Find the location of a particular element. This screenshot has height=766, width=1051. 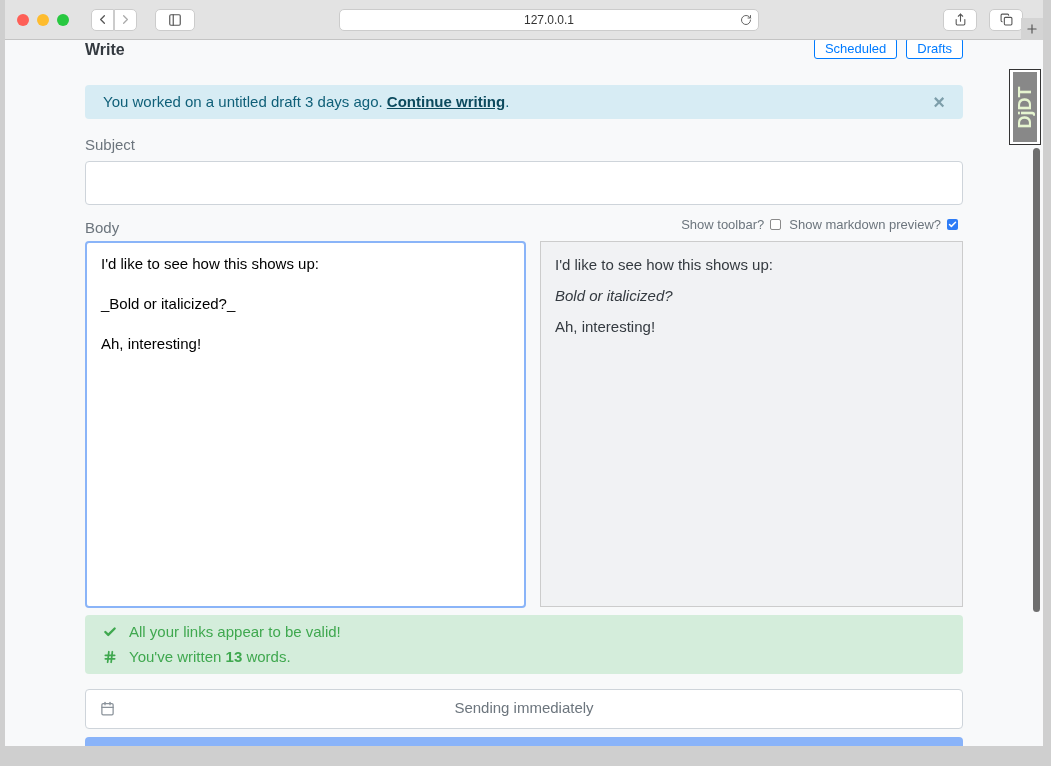

sidebar-button is located at coordinates (175, 19).